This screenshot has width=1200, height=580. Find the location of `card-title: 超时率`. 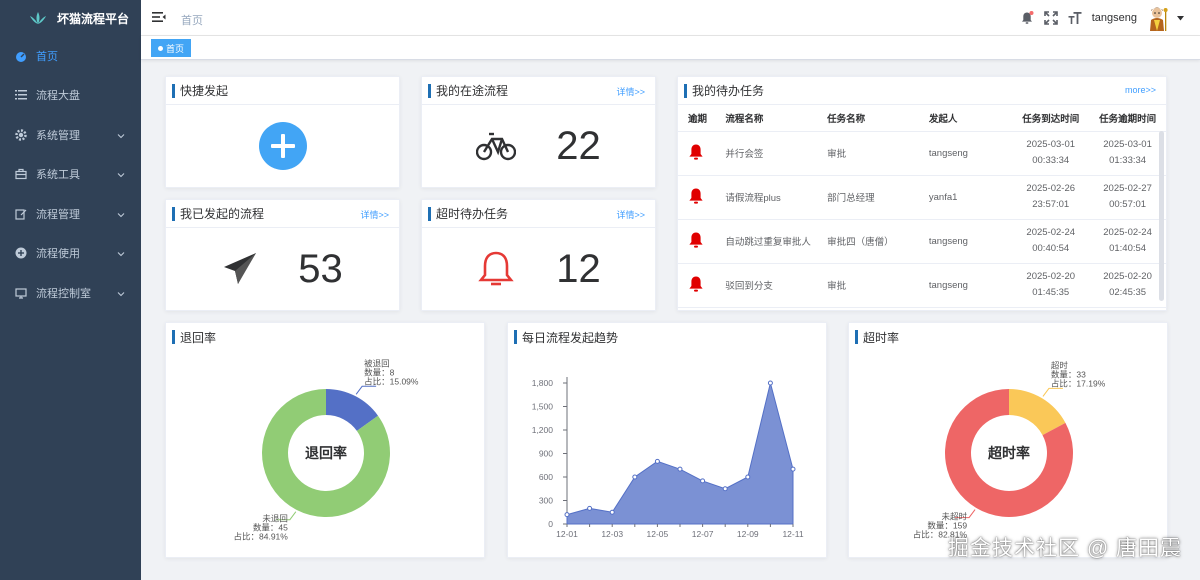

card-title: 超时率 is located at coordinates (881, 337).